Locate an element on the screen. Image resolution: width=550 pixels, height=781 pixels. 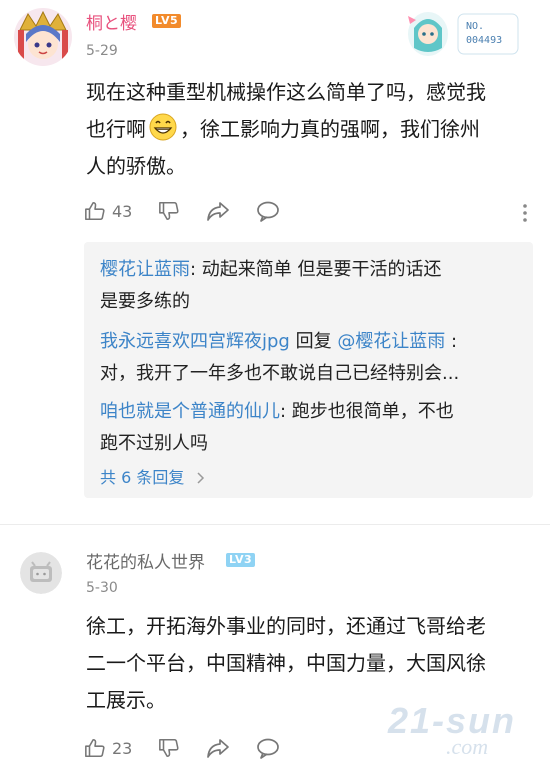
like-button: 23 is located at coordinates (108, 748).